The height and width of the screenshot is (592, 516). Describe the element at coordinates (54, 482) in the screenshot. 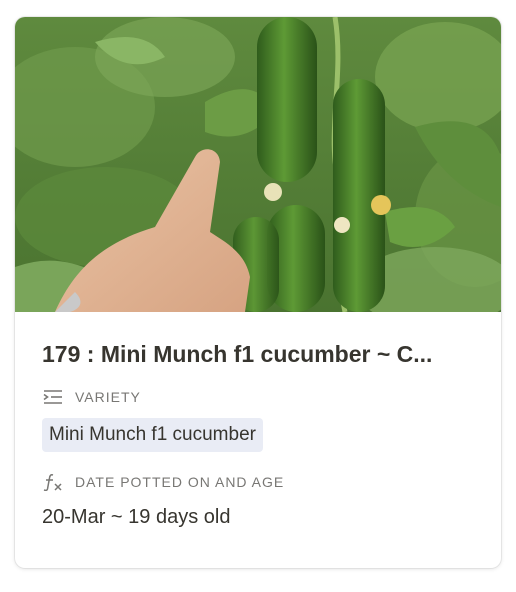

I see `formula-fx-icon` at that location.